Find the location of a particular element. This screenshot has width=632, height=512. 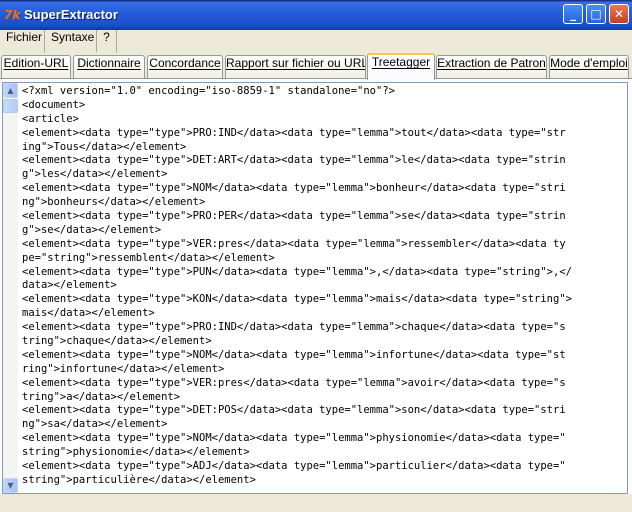

close-icon: ✕ is located at coordinates (619, 14).